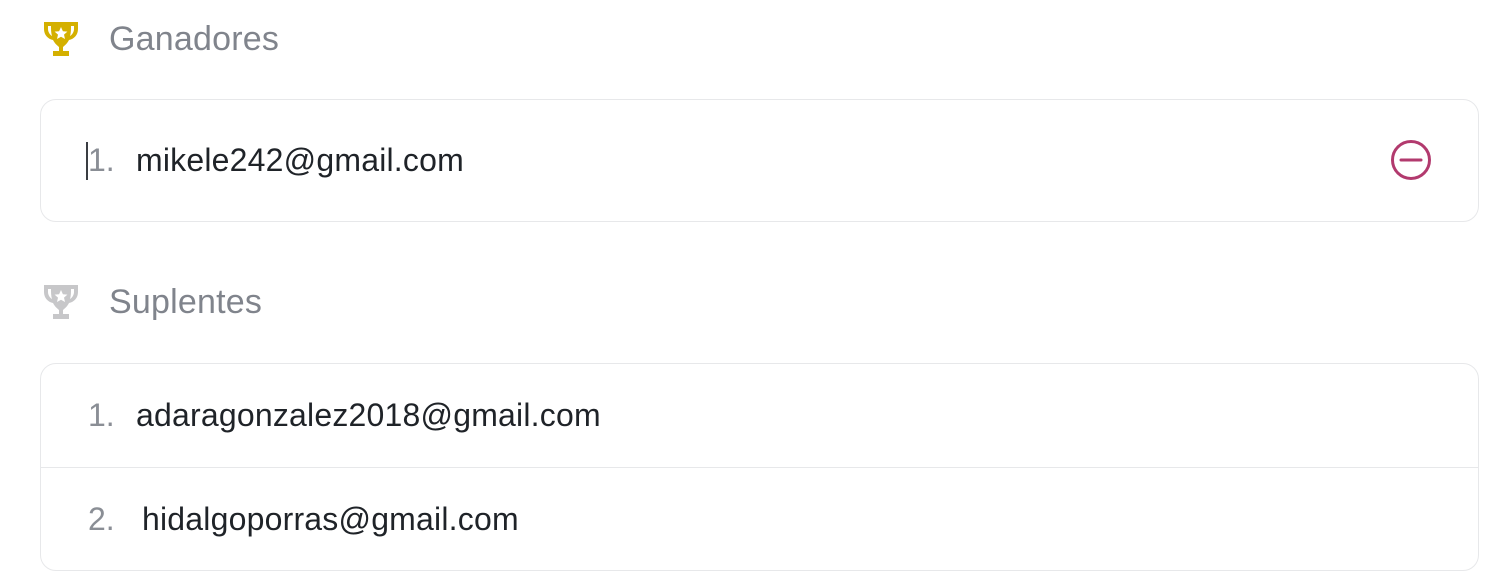  What do you see at coordinates (300, 160) in the screenshot?
I see `list-item-email: mikele242@gmail.com` at bounding box center [300, 160].